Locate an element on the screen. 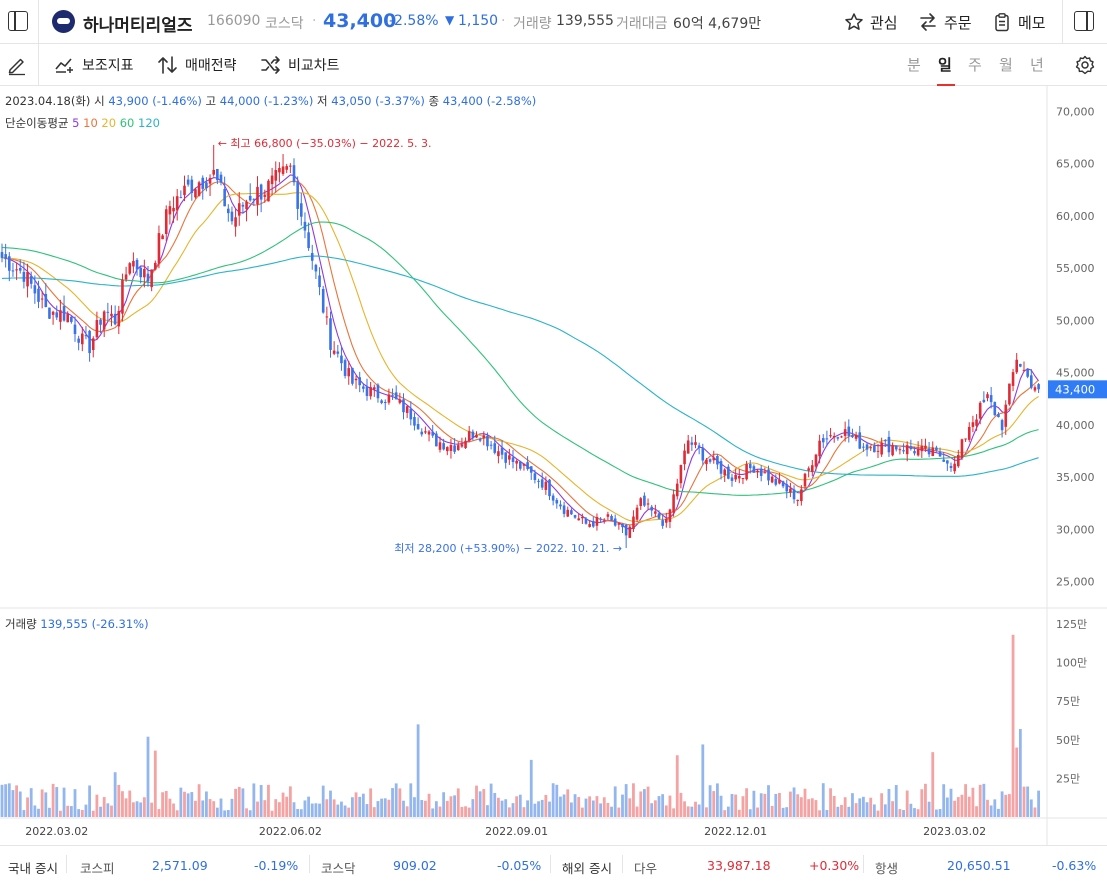 The width and height of the screenshot is (1107, 883). indicator-button: 보조지표 is located at coordinates (94, 65).